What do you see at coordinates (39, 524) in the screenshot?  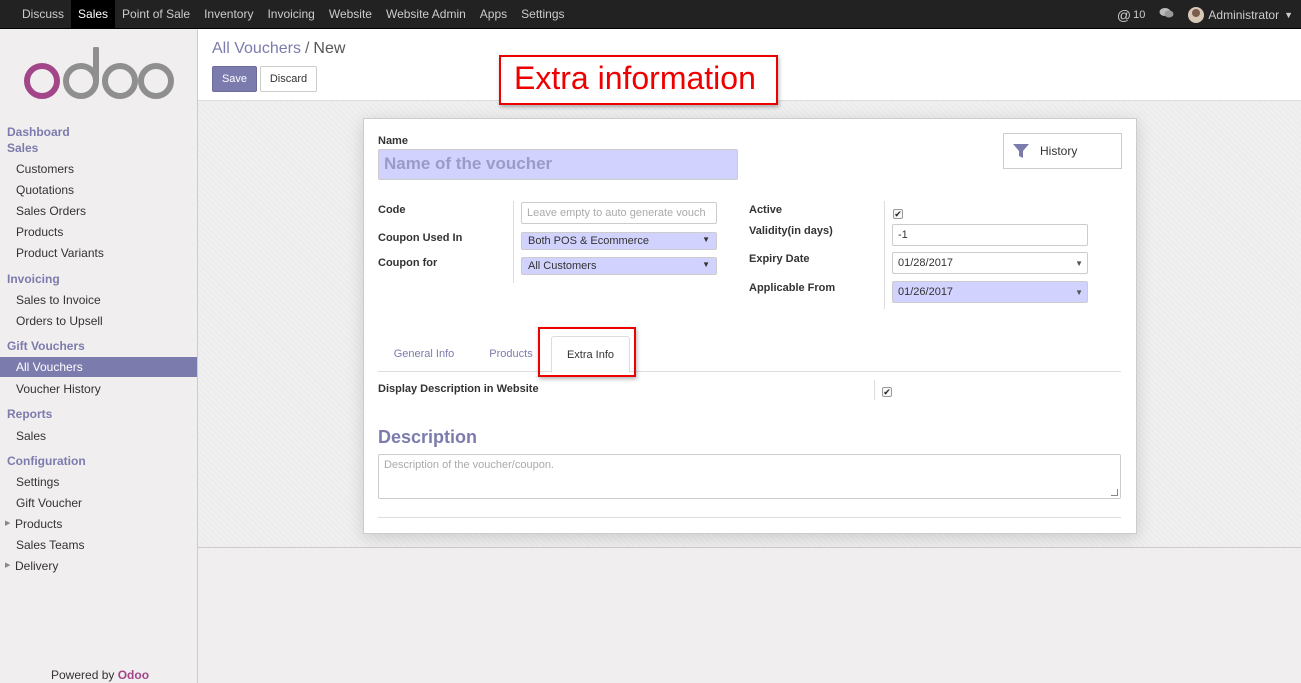 I see `sidebar-item-label: Products` at bounding box center [39, 524].